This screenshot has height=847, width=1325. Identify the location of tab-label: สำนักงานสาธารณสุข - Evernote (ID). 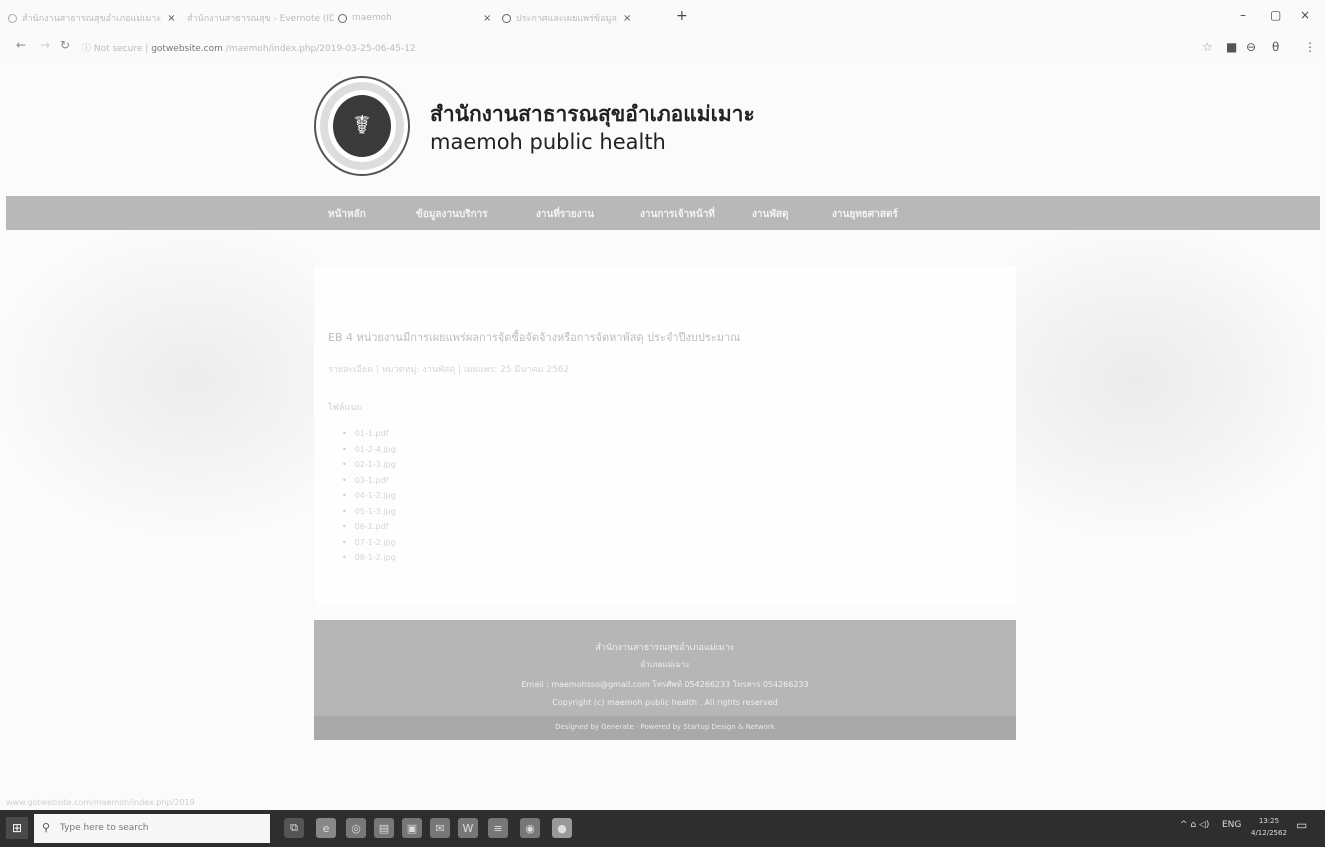
(260, 19).